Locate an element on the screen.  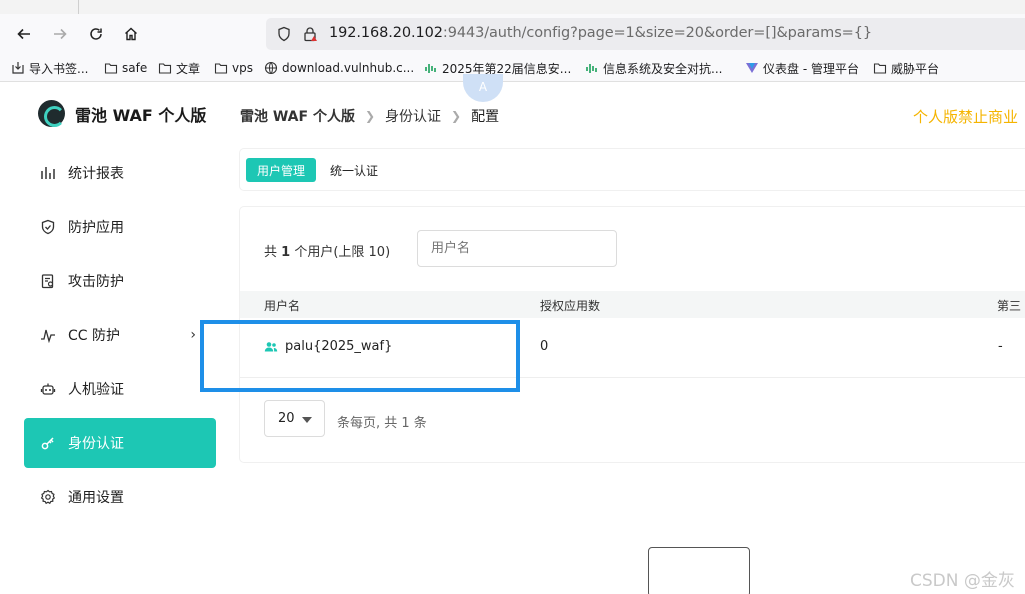
floating-box is located at coordinates (699, 570).